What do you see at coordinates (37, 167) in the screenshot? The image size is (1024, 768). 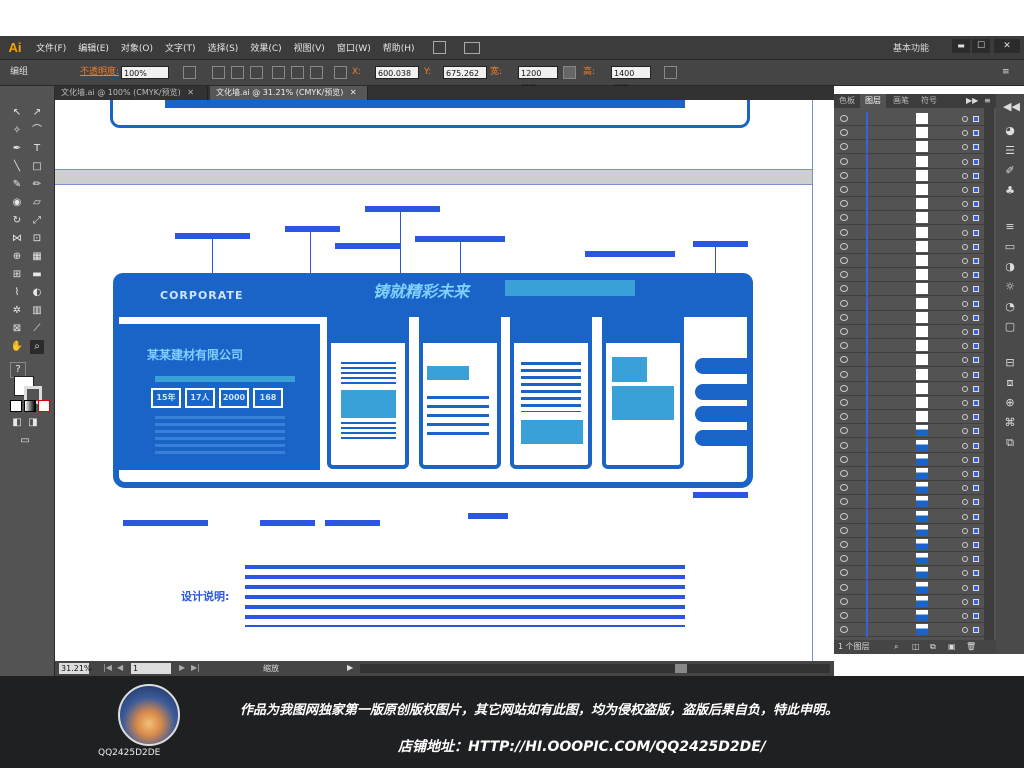 I see `rectangle-tool-icon: □` at bounding box center [37, 167].